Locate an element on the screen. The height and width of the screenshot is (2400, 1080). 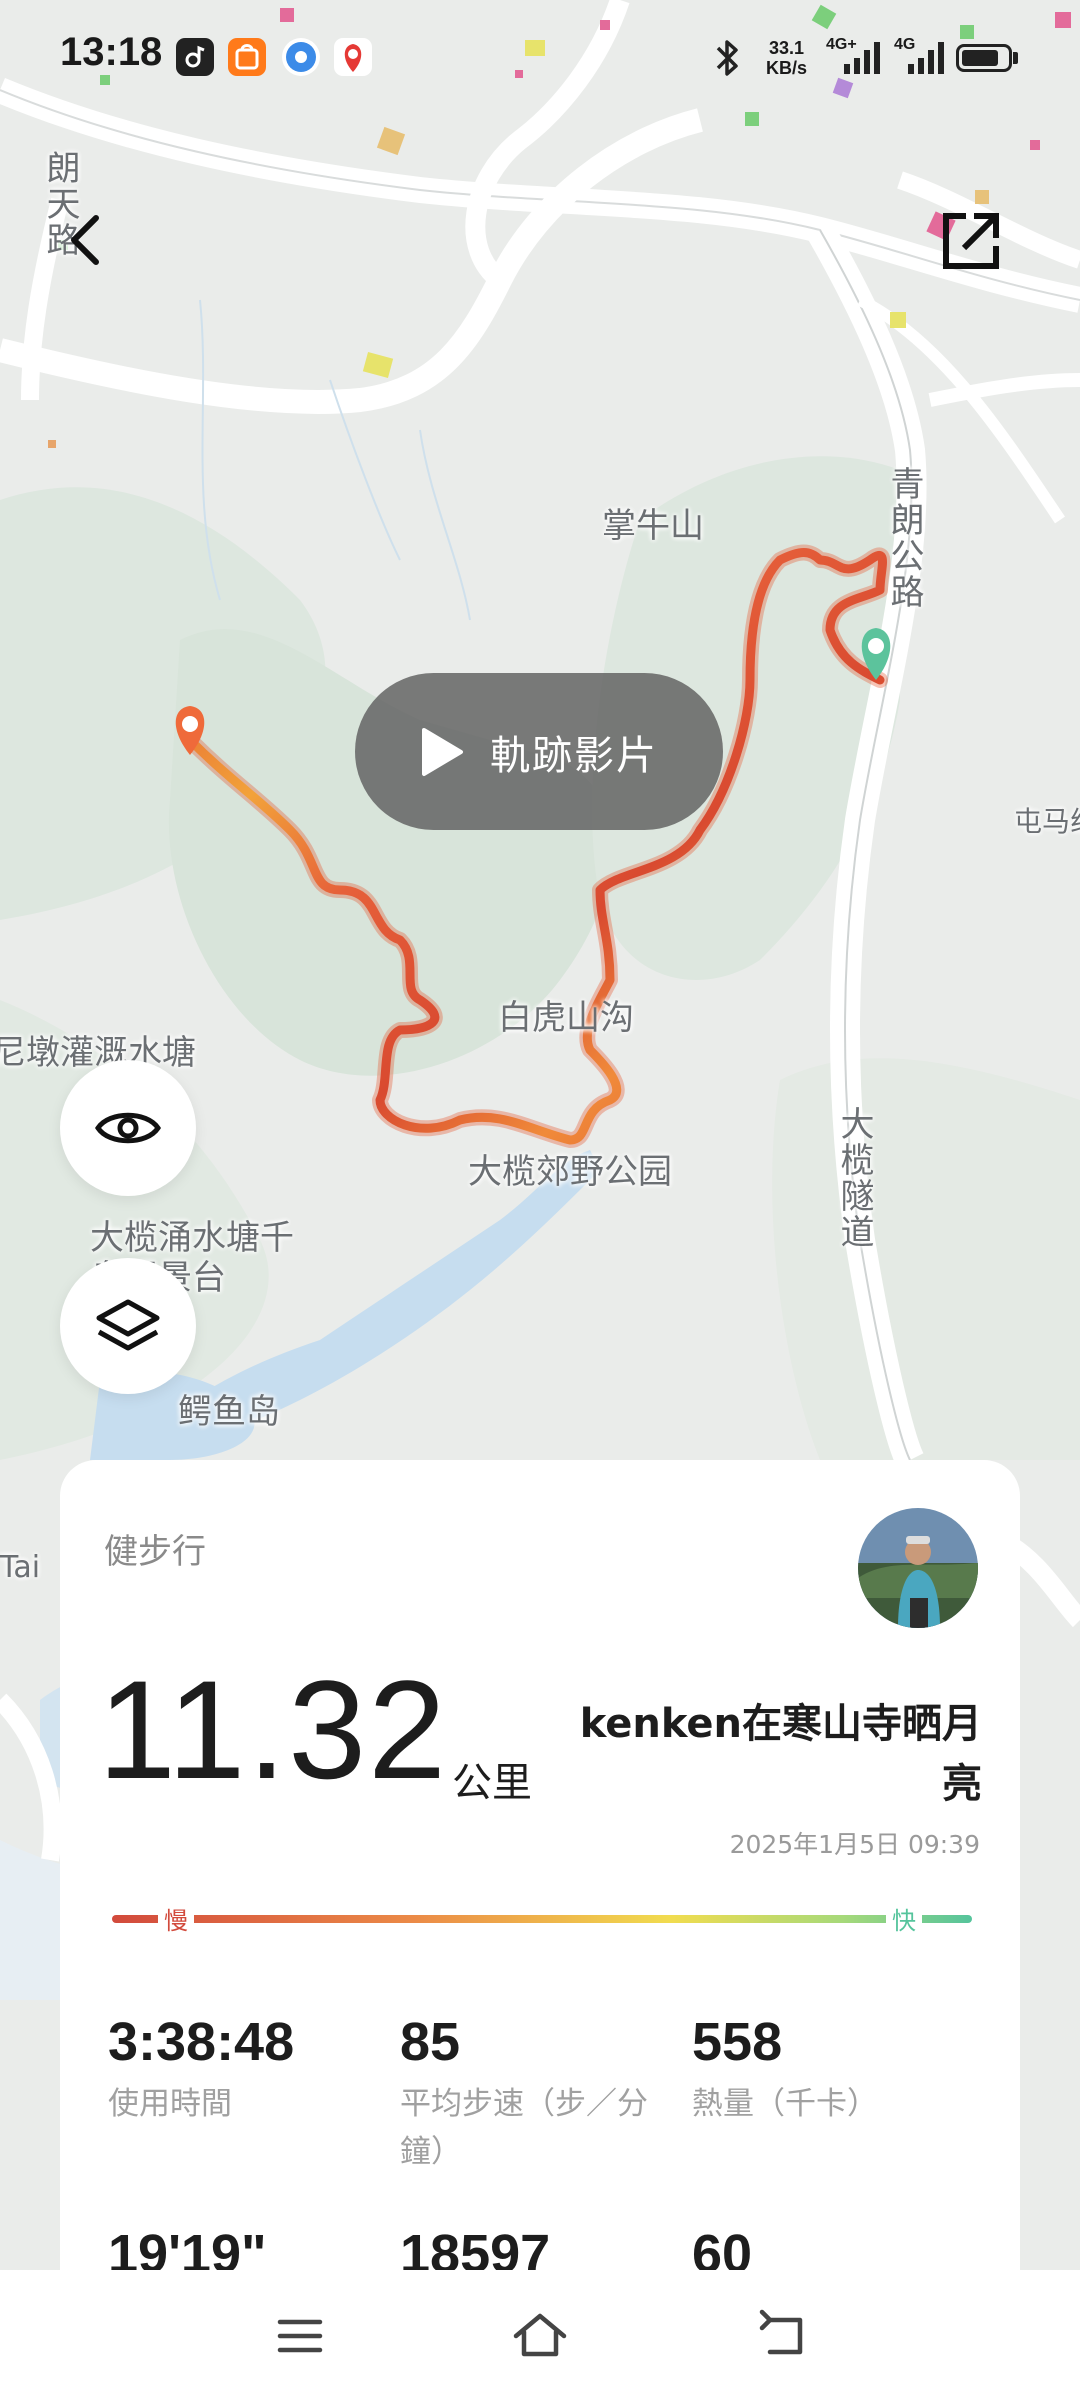
shopping-app-icon is located at coordinates (247, 57).